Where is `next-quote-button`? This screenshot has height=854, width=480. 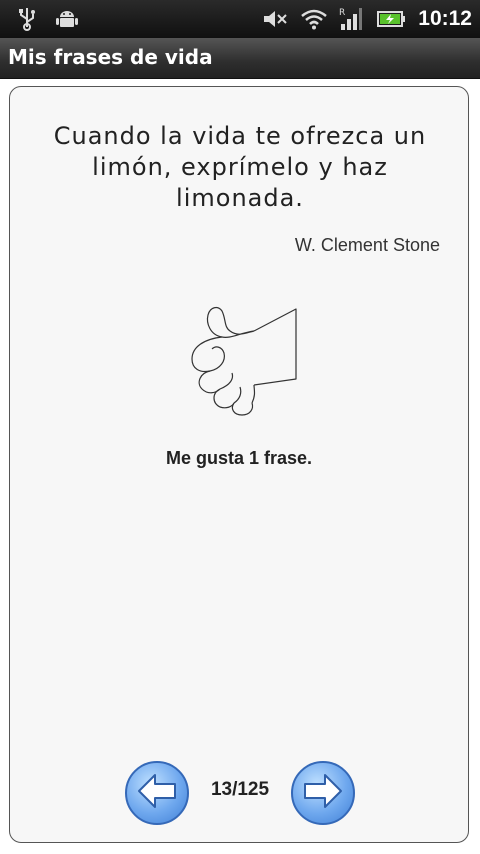 next-quote-button is located at coordinates (323, 793).